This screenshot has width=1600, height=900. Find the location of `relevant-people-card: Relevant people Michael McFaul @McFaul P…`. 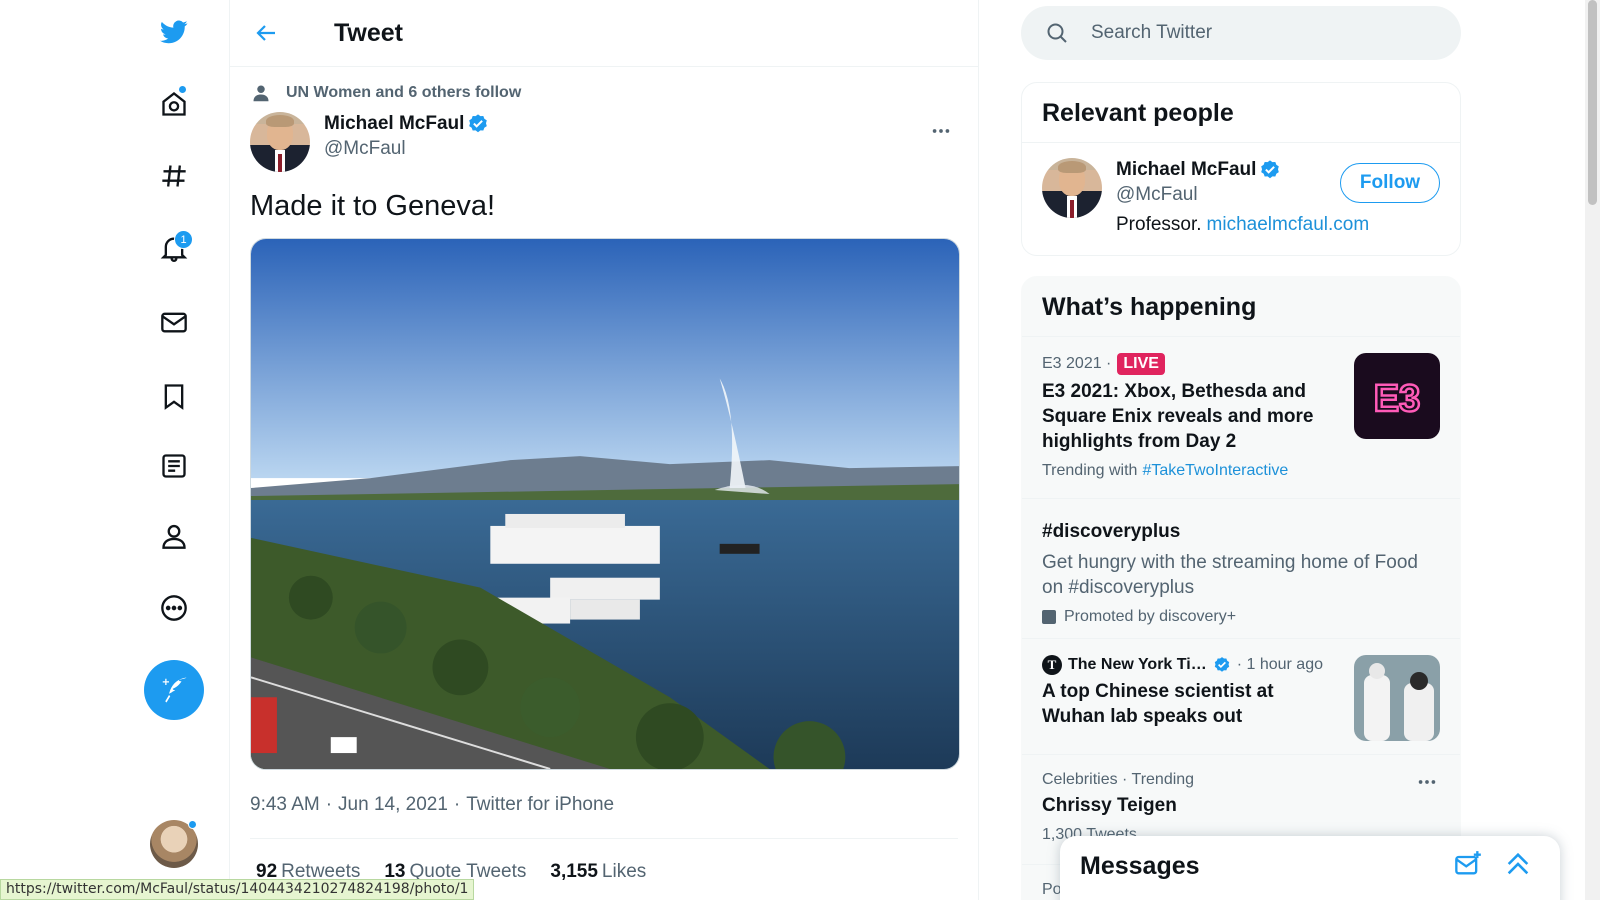

relevant-people-card: Relevant people Michael McFaul @McFaul P… is located at coordinates (1241, 169).